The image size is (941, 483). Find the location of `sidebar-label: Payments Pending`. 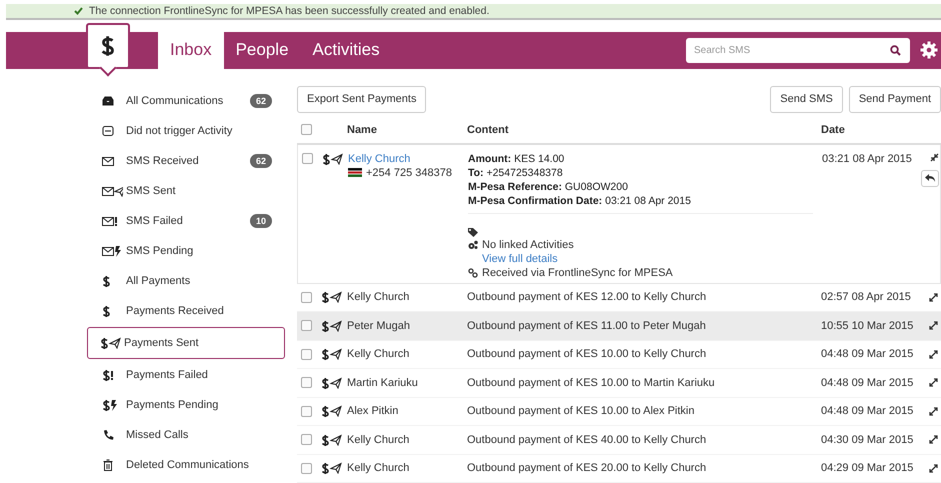

sidebar-label: Payments Pending is located at coordinates (173, 404).